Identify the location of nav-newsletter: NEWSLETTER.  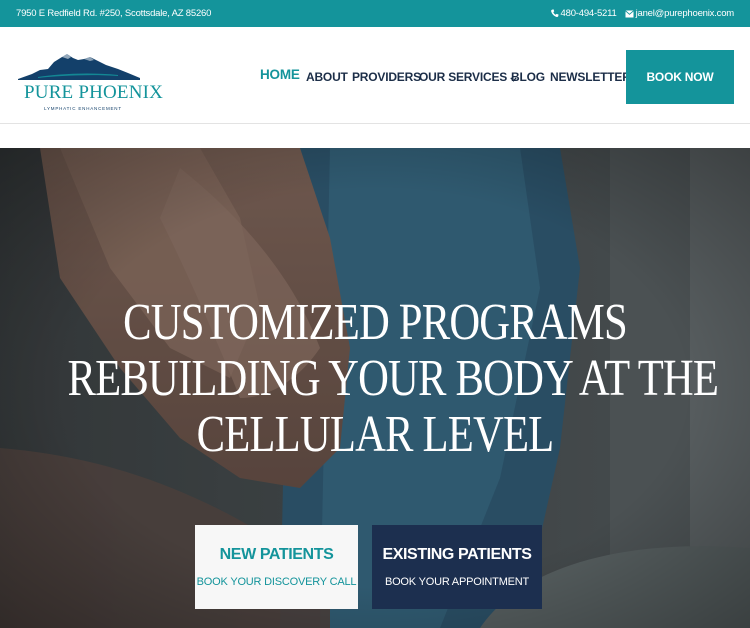
(590, 77).